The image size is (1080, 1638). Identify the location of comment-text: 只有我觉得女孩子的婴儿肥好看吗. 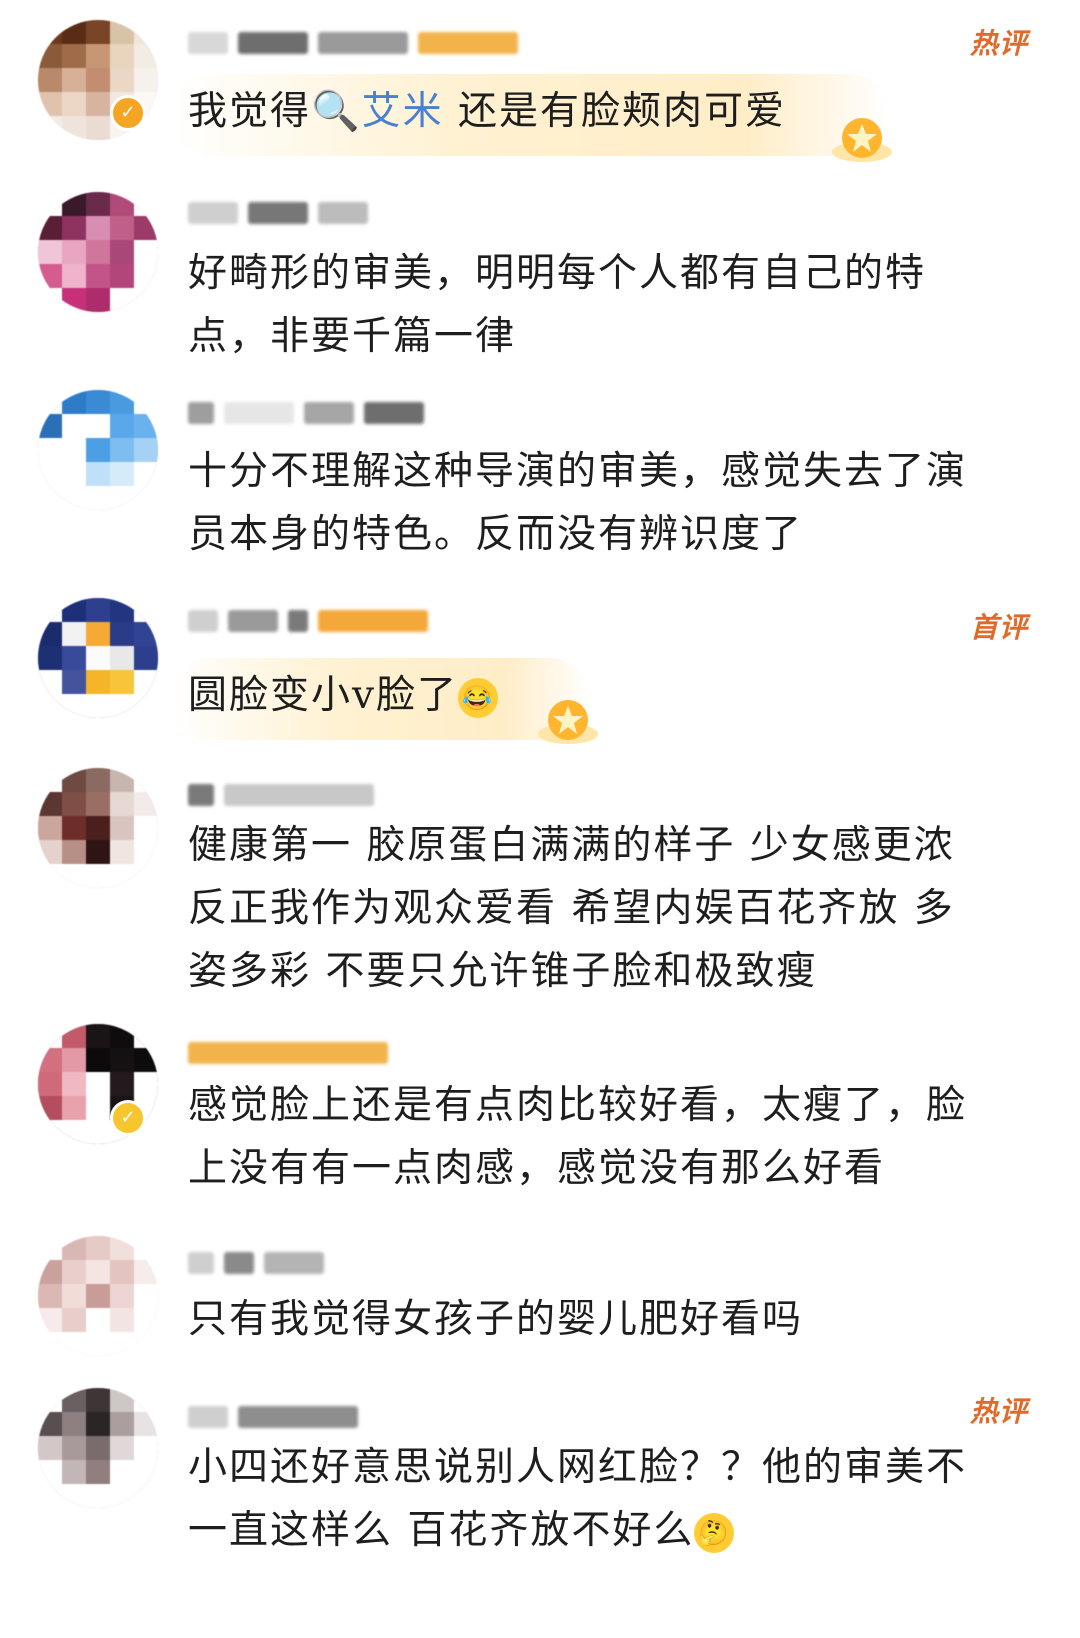
(496, 1319).